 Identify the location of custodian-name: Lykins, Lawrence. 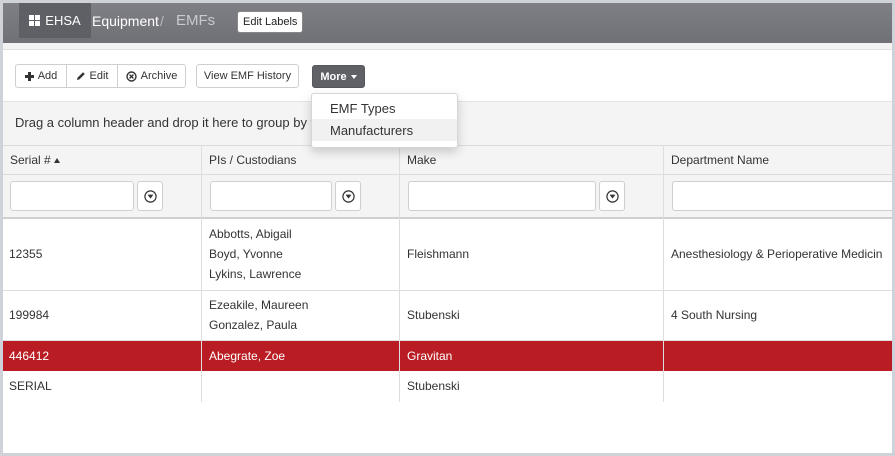
(255, 274).